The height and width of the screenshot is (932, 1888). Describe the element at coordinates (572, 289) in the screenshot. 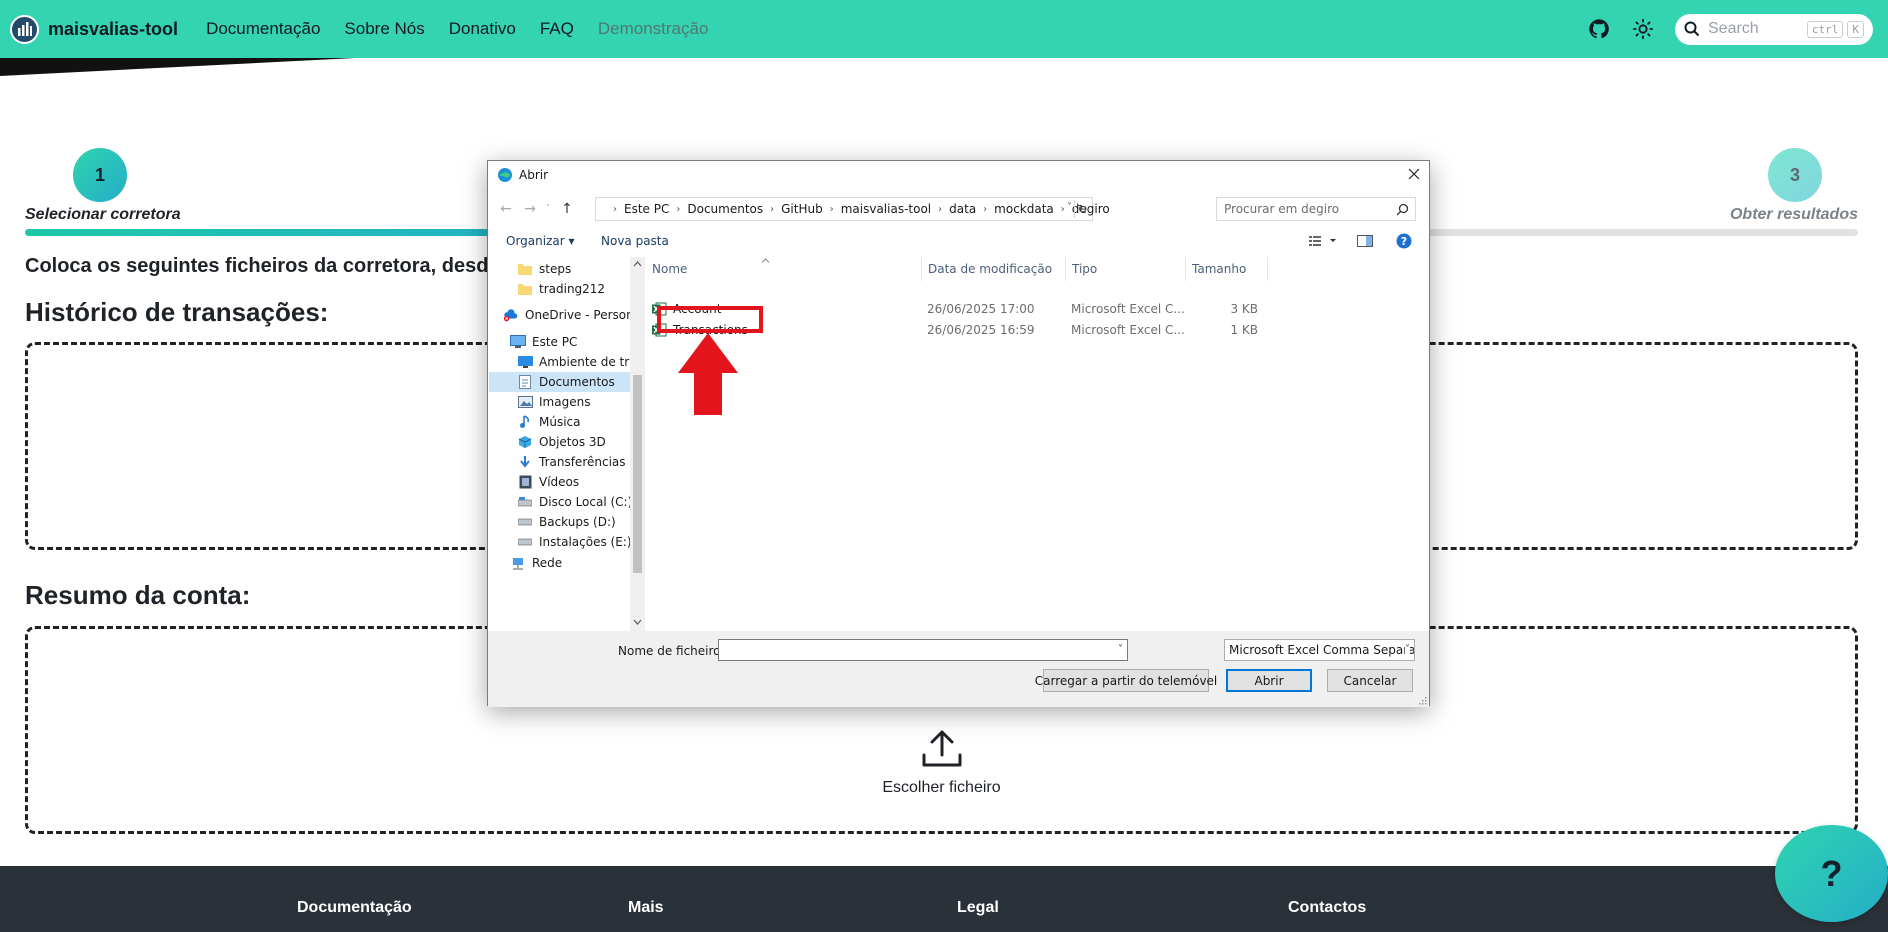

I see `nav-item-label: trading212` at that location.